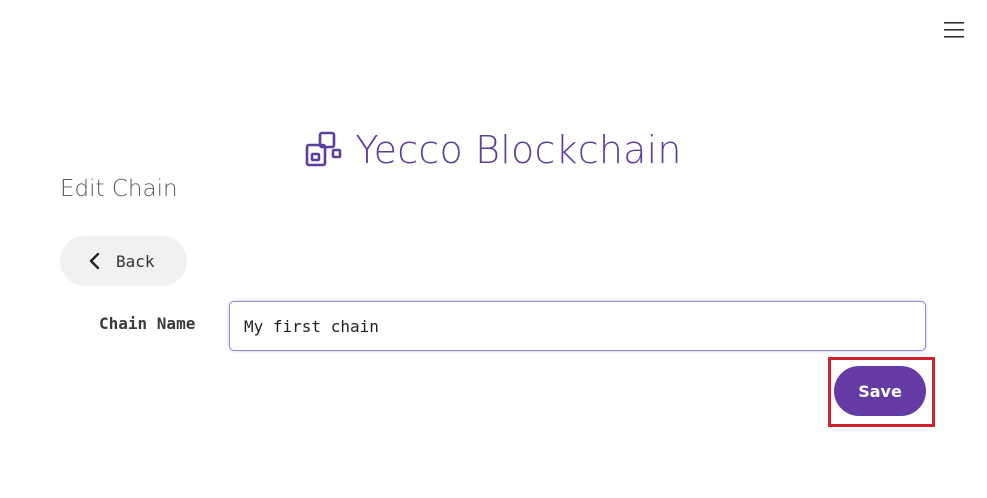 The image size is (987, 498). What do you see at coordinates (518, 150) in the screenshot?
I see `brand-title: Yecco Blockchain` at bounding box center [518, 150].